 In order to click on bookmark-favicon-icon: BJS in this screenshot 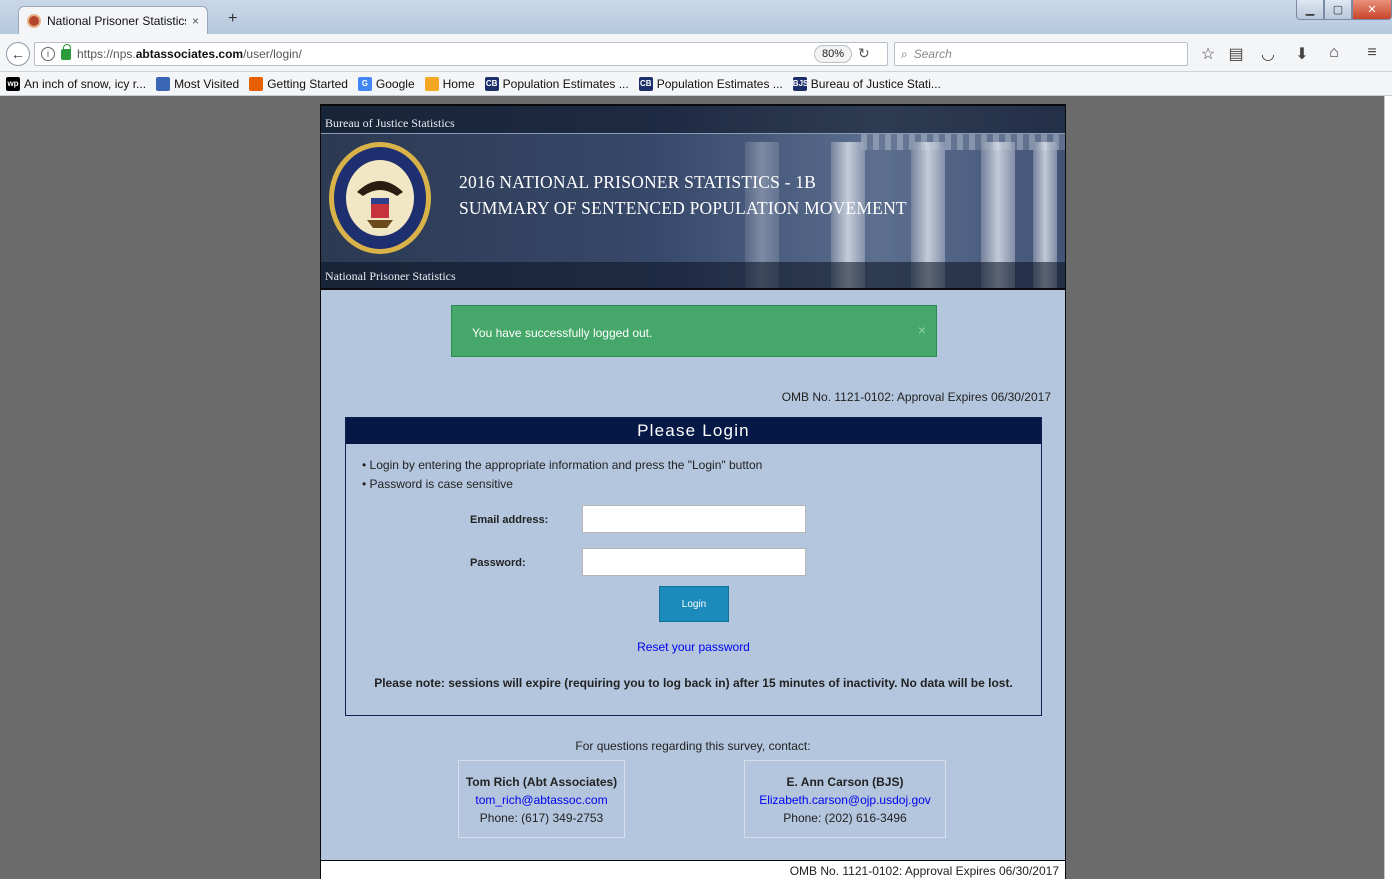, I will do `click(800, 83)`.